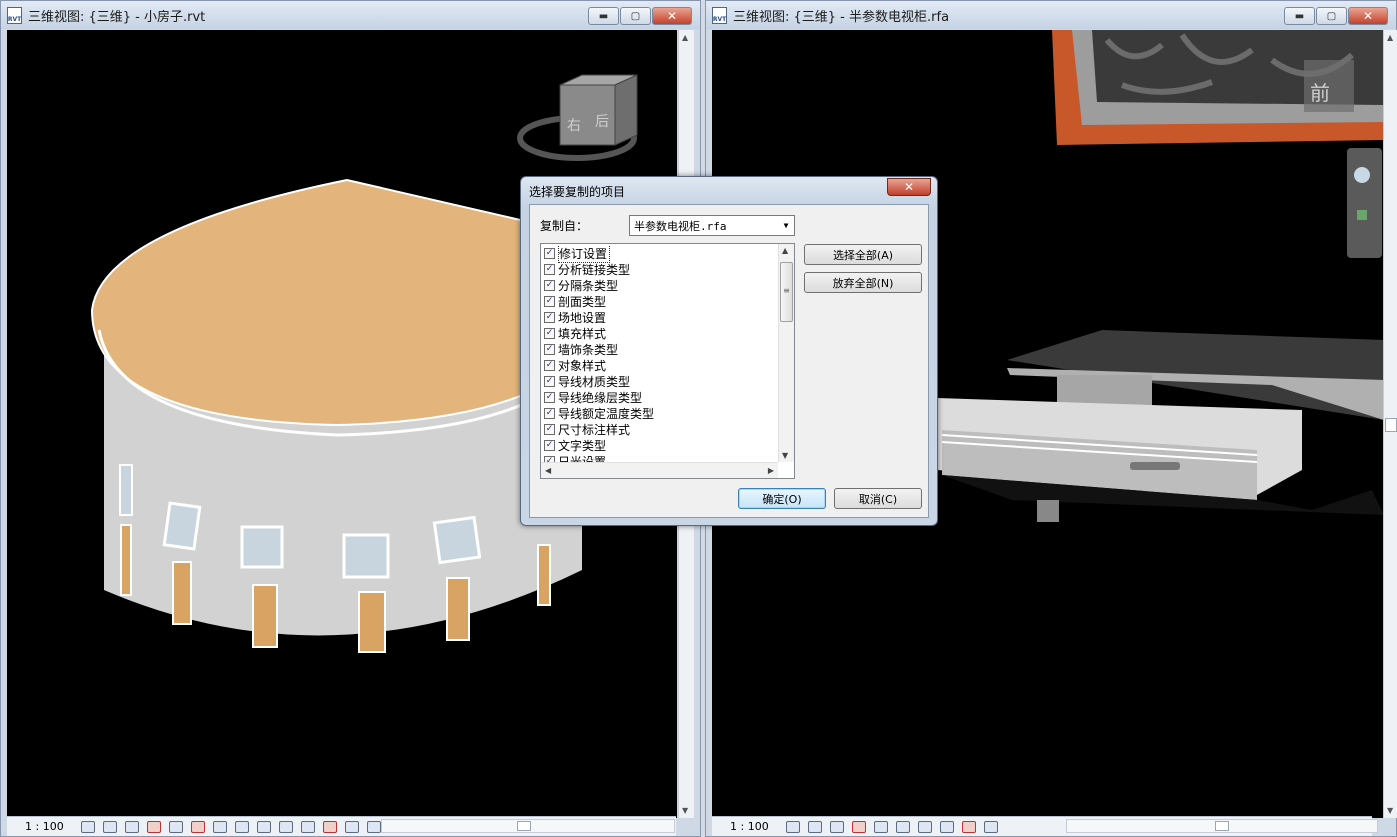 Image resolution: width=1397 pixels, height=837 pixels. What do you see at coordinates (909, 187) in the screenshot?
I see `dialog-close-button: ✕` at bounding box center [909, 187].